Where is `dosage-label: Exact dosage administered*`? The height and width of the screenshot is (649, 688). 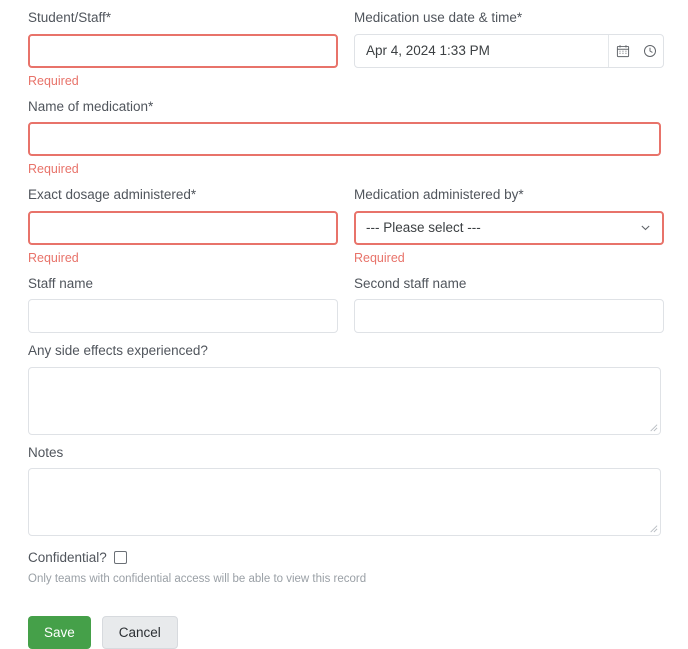
dosage-label: Exact dosage administered* is located at coordinates (112, 195).